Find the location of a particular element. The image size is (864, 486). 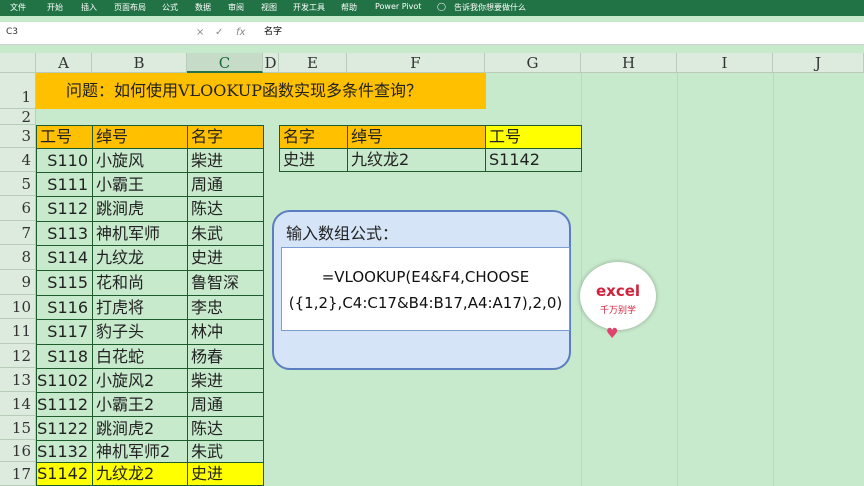

table-cell-nickname: 神机军师2 is located at coordinates (140, 451).